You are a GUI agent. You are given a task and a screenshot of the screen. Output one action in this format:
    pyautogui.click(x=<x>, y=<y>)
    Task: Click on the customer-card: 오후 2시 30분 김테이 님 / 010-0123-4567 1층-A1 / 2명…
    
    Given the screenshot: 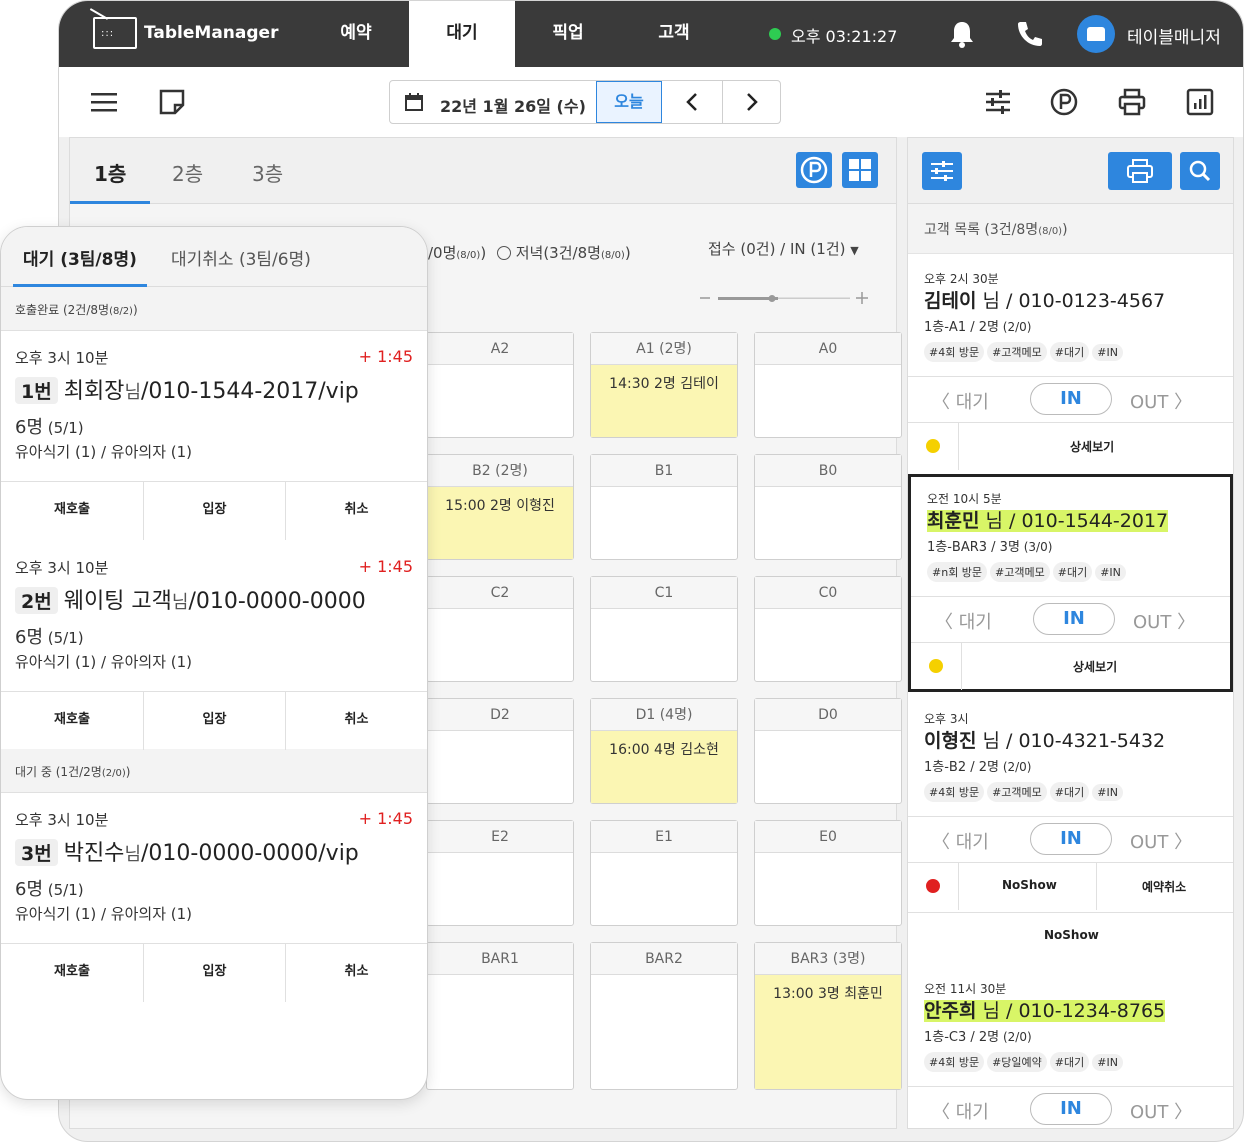 What is the action you would take?
    pyautogui.click(x=1070, y=364)
    